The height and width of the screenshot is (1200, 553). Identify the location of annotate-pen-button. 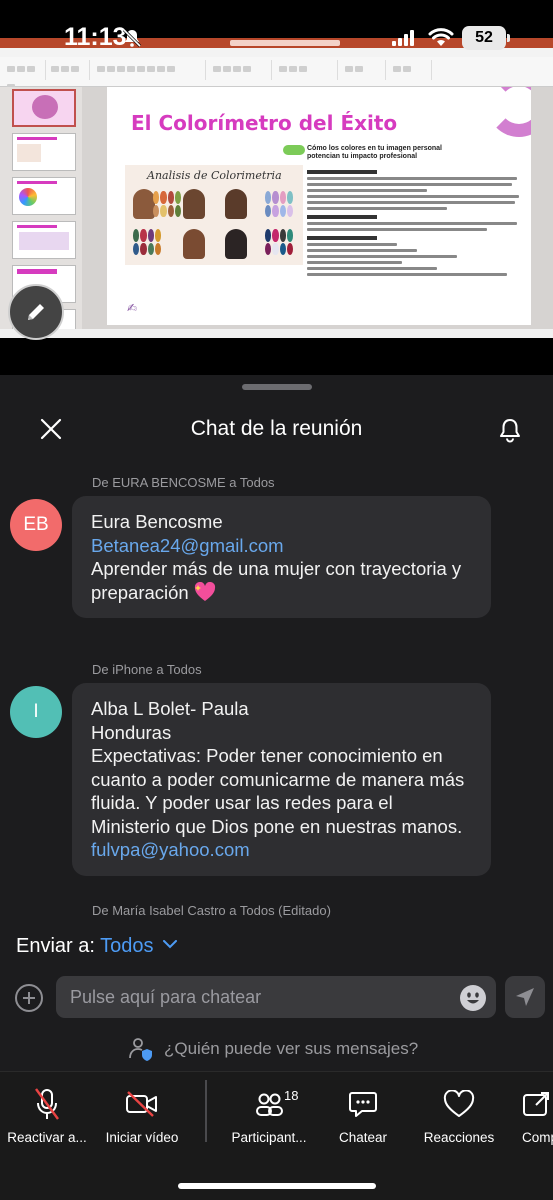
(36, 312).